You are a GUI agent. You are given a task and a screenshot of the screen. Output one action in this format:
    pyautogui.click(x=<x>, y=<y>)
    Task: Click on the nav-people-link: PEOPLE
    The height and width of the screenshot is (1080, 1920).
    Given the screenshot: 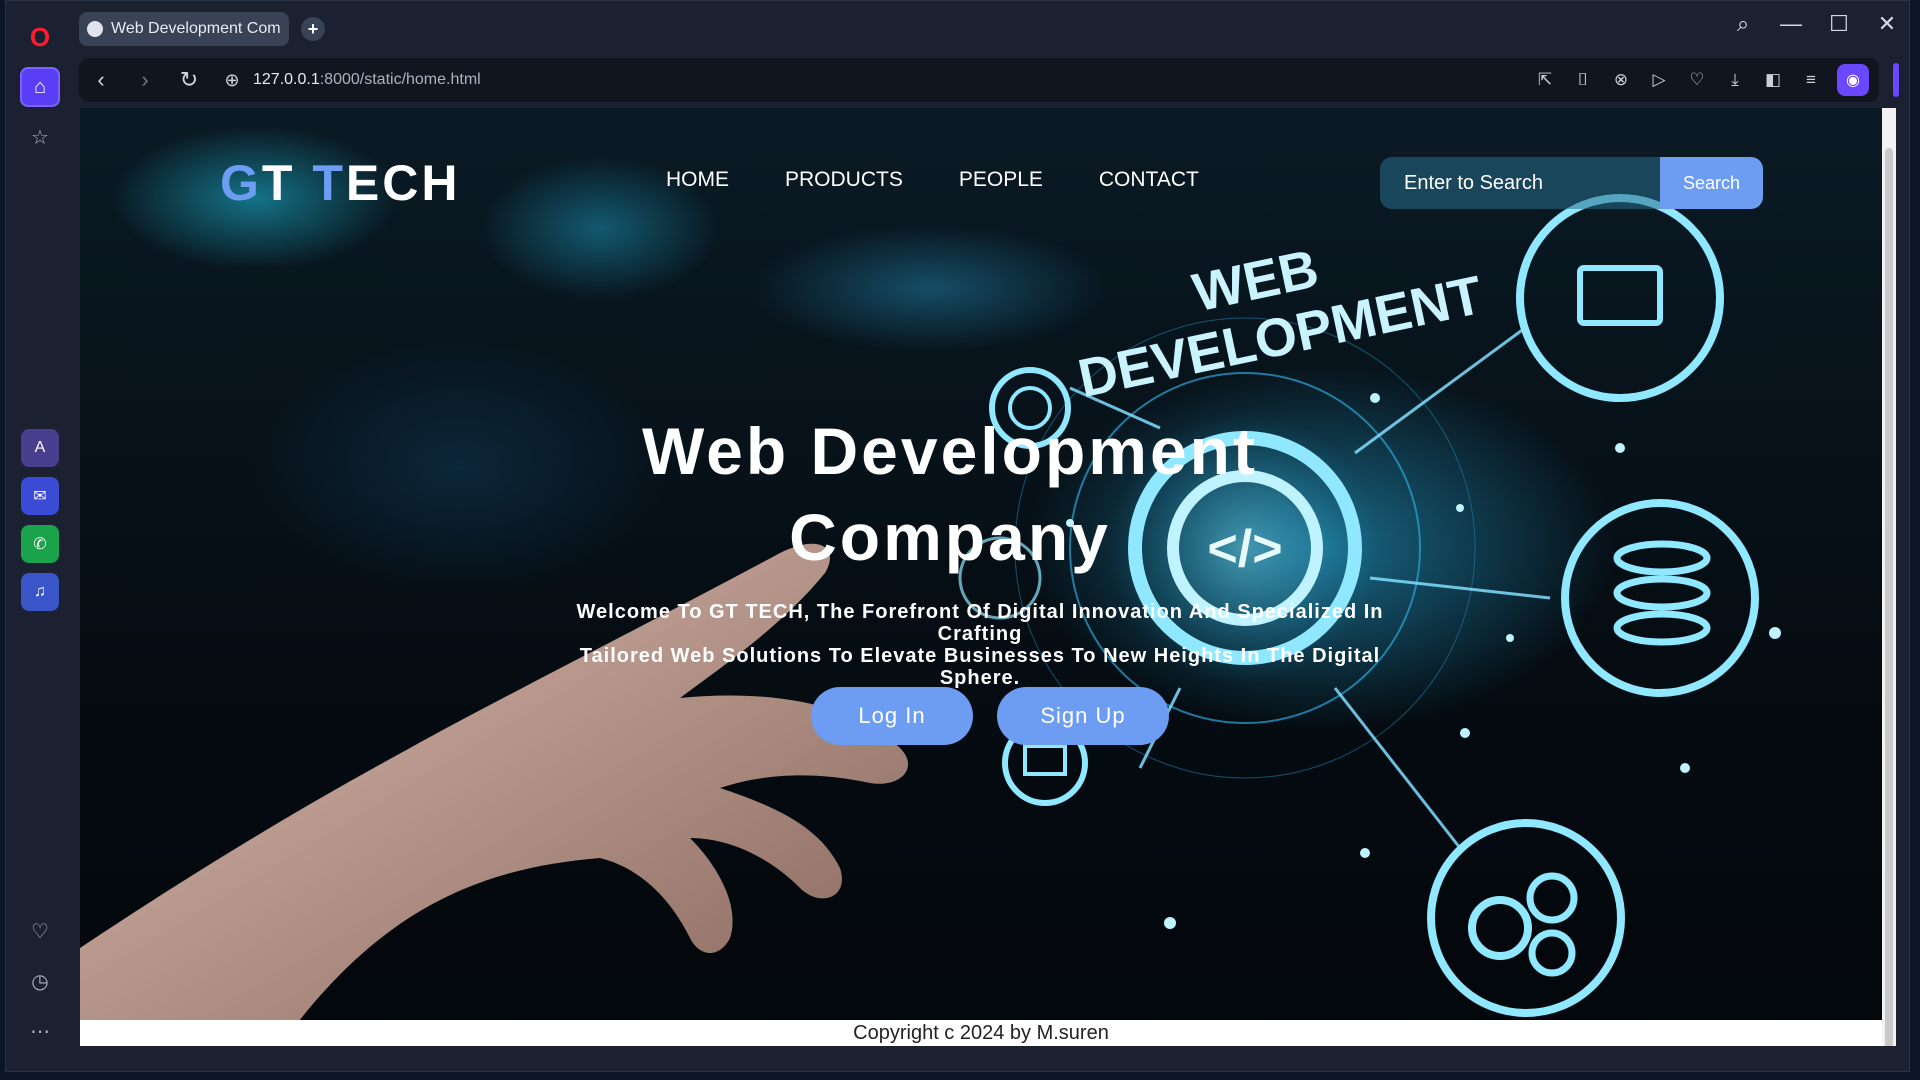 What is the action you would take?
    pyautogui.click(x=1001, y=180)
    